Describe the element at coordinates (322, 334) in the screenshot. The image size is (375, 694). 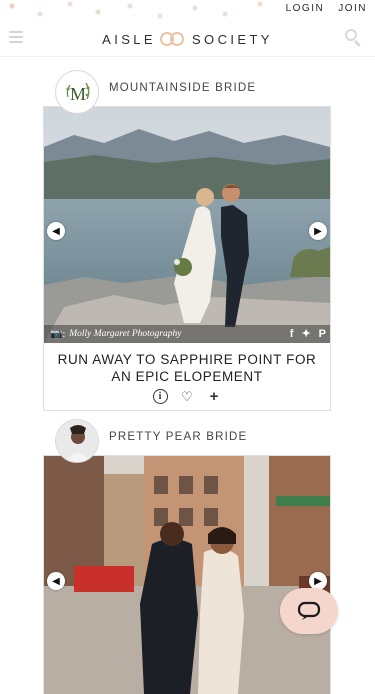
I see `pinterest-icon: P` at that location.